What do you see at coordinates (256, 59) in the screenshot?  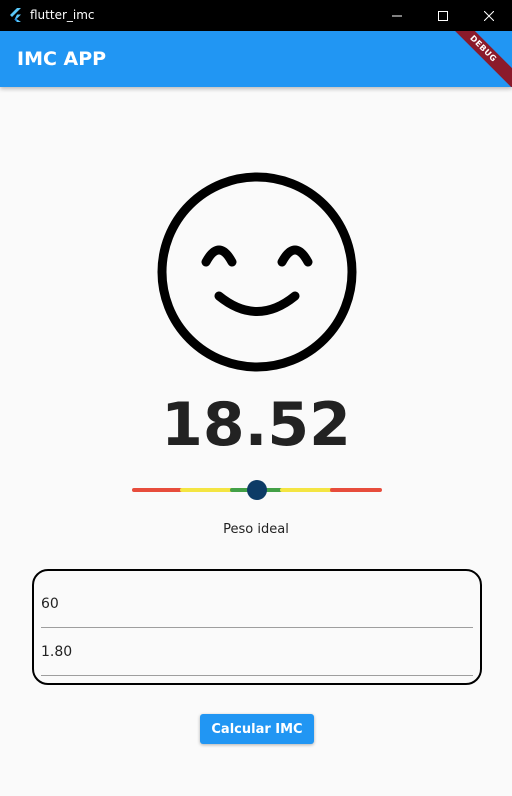 I see `app-bar: IMC APP DEBUG` at bounding box center [256, 59].